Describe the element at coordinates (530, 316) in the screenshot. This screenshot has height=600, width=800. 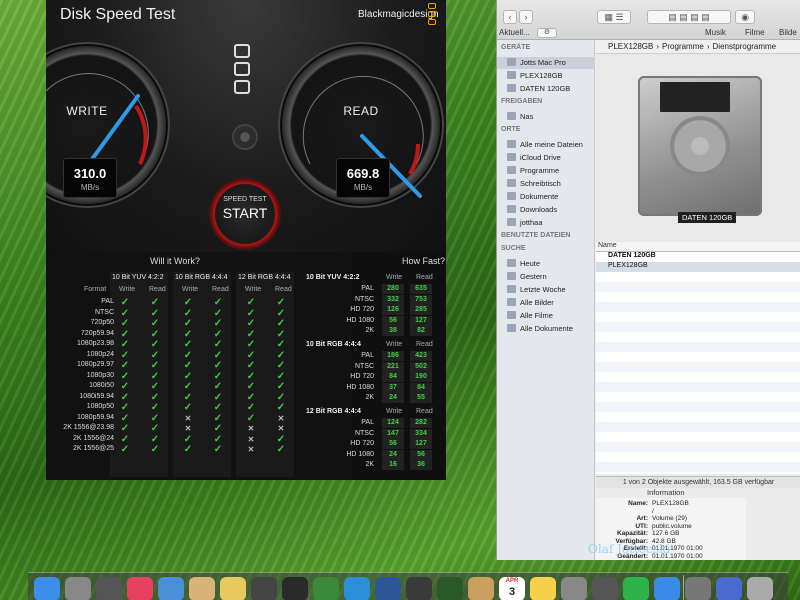
I see `sidebar-item-search: Alle Filme` at that location.